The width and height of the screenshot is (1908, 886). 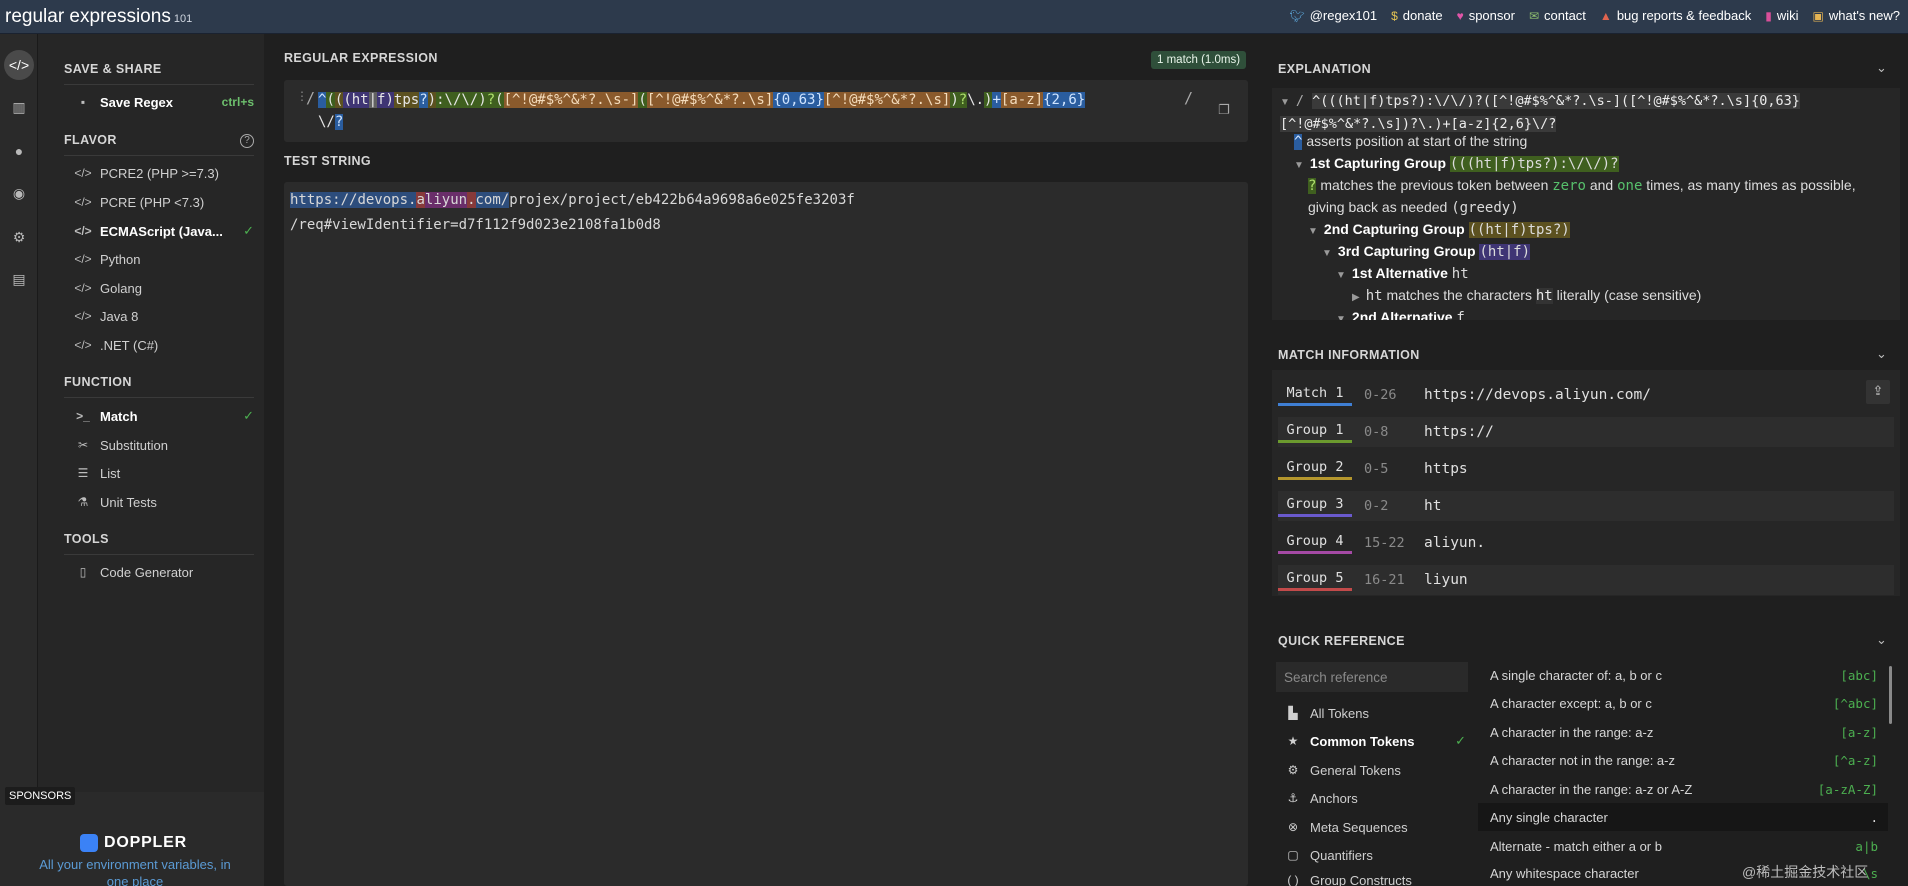 I want to click on reference-search-input, so click(x=1372, y=677).